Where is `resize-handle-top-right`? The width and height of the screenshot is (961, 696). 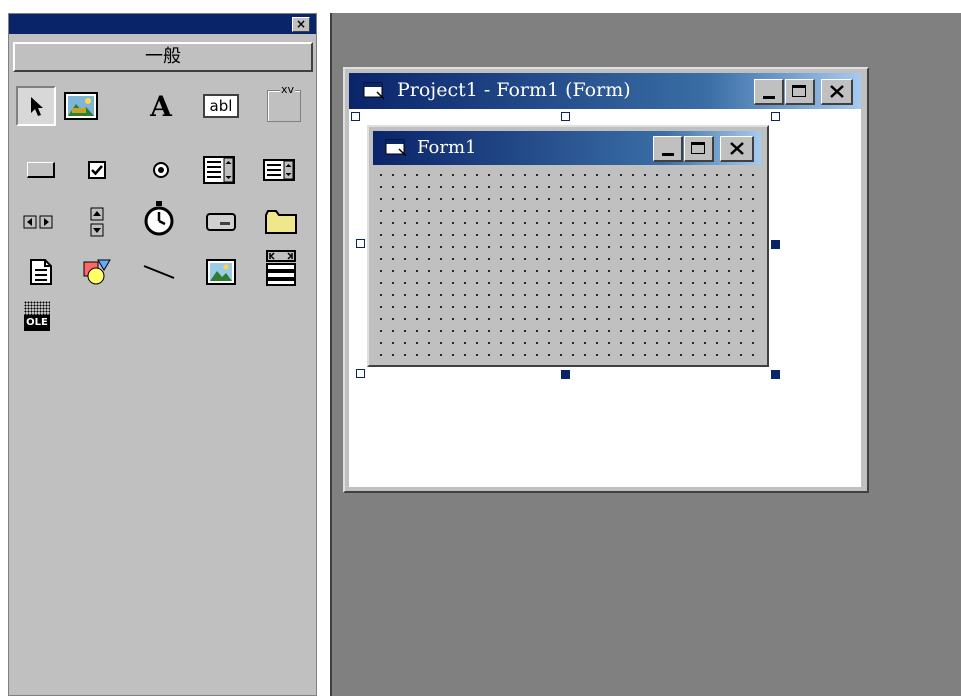 resize-handle-top-right is located at coordinates (775, 116).